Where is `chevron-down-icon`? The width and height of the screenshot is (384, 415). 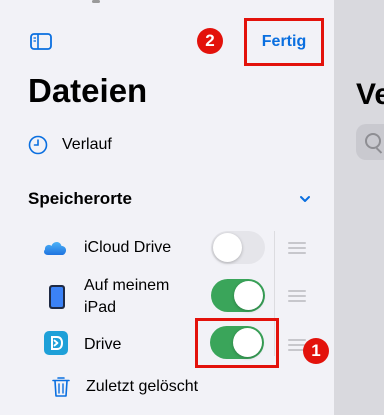 chevron-down-icon is located at coordinates (305, 199).